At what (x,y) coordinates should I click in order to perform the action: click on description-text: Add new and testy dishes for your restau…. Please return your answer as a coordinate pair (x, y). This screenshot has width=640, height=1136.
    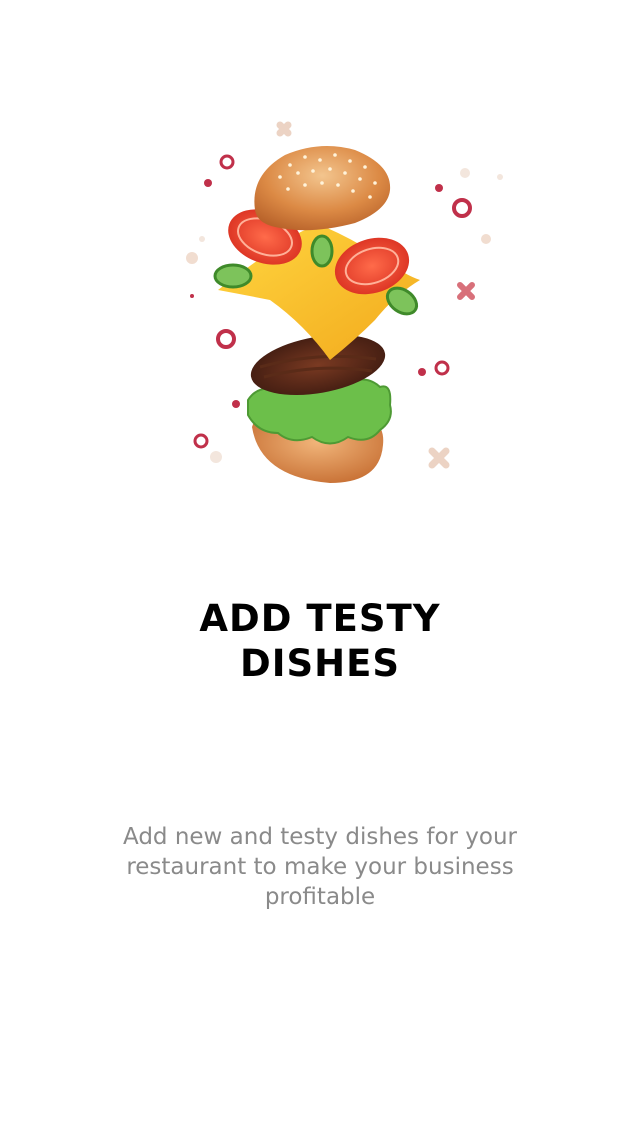
    Looking at the image, I should click on (319, 867).